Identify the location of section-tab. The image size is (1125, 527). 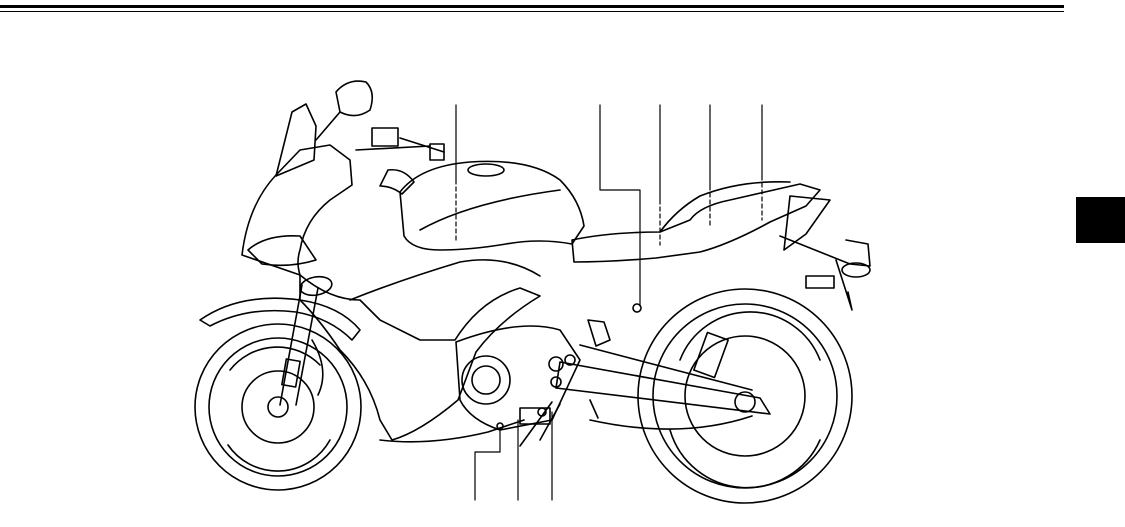
(1100, 220).